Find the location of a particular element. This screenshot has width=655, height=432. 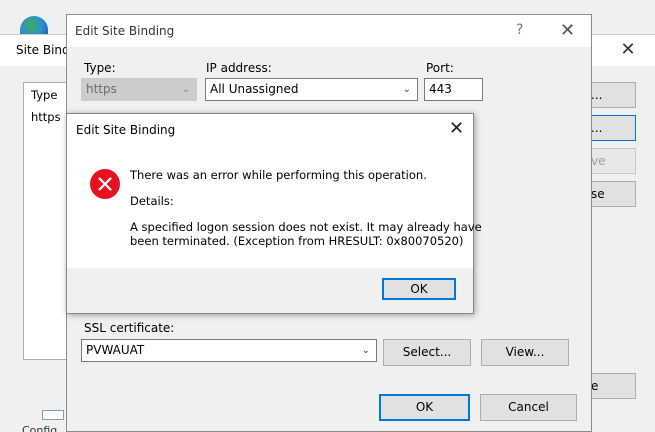

ip-address-select: All Unassigned ⌄ is located at coordinates (311, 89).